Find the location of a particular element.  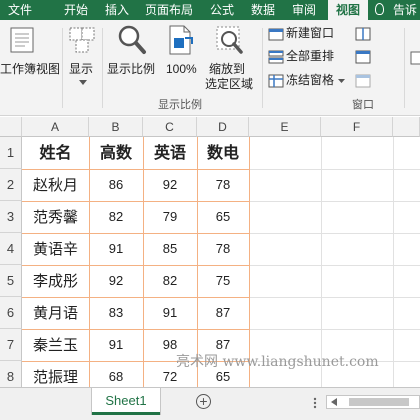

row-header: 3 is located at coordinates (11, 217).